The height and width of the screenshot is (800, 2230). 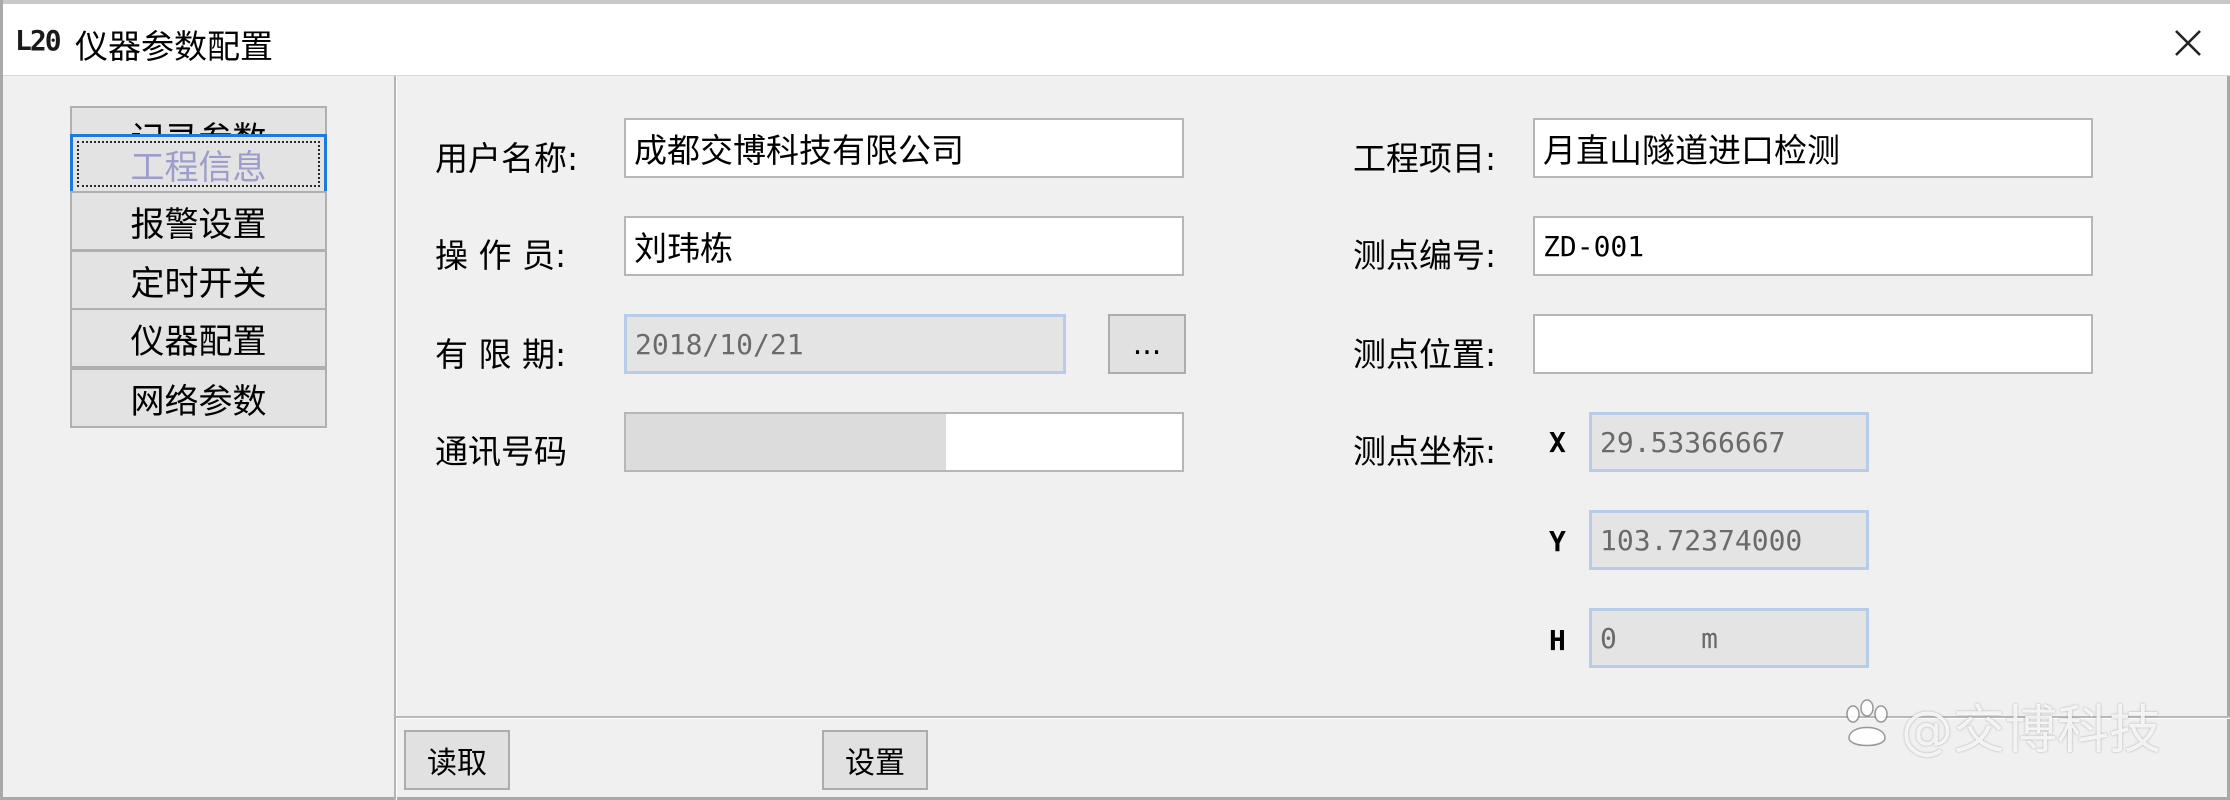 I want to click on sidebar-item-network-params: 网络参数, so click(x=198, y=398).